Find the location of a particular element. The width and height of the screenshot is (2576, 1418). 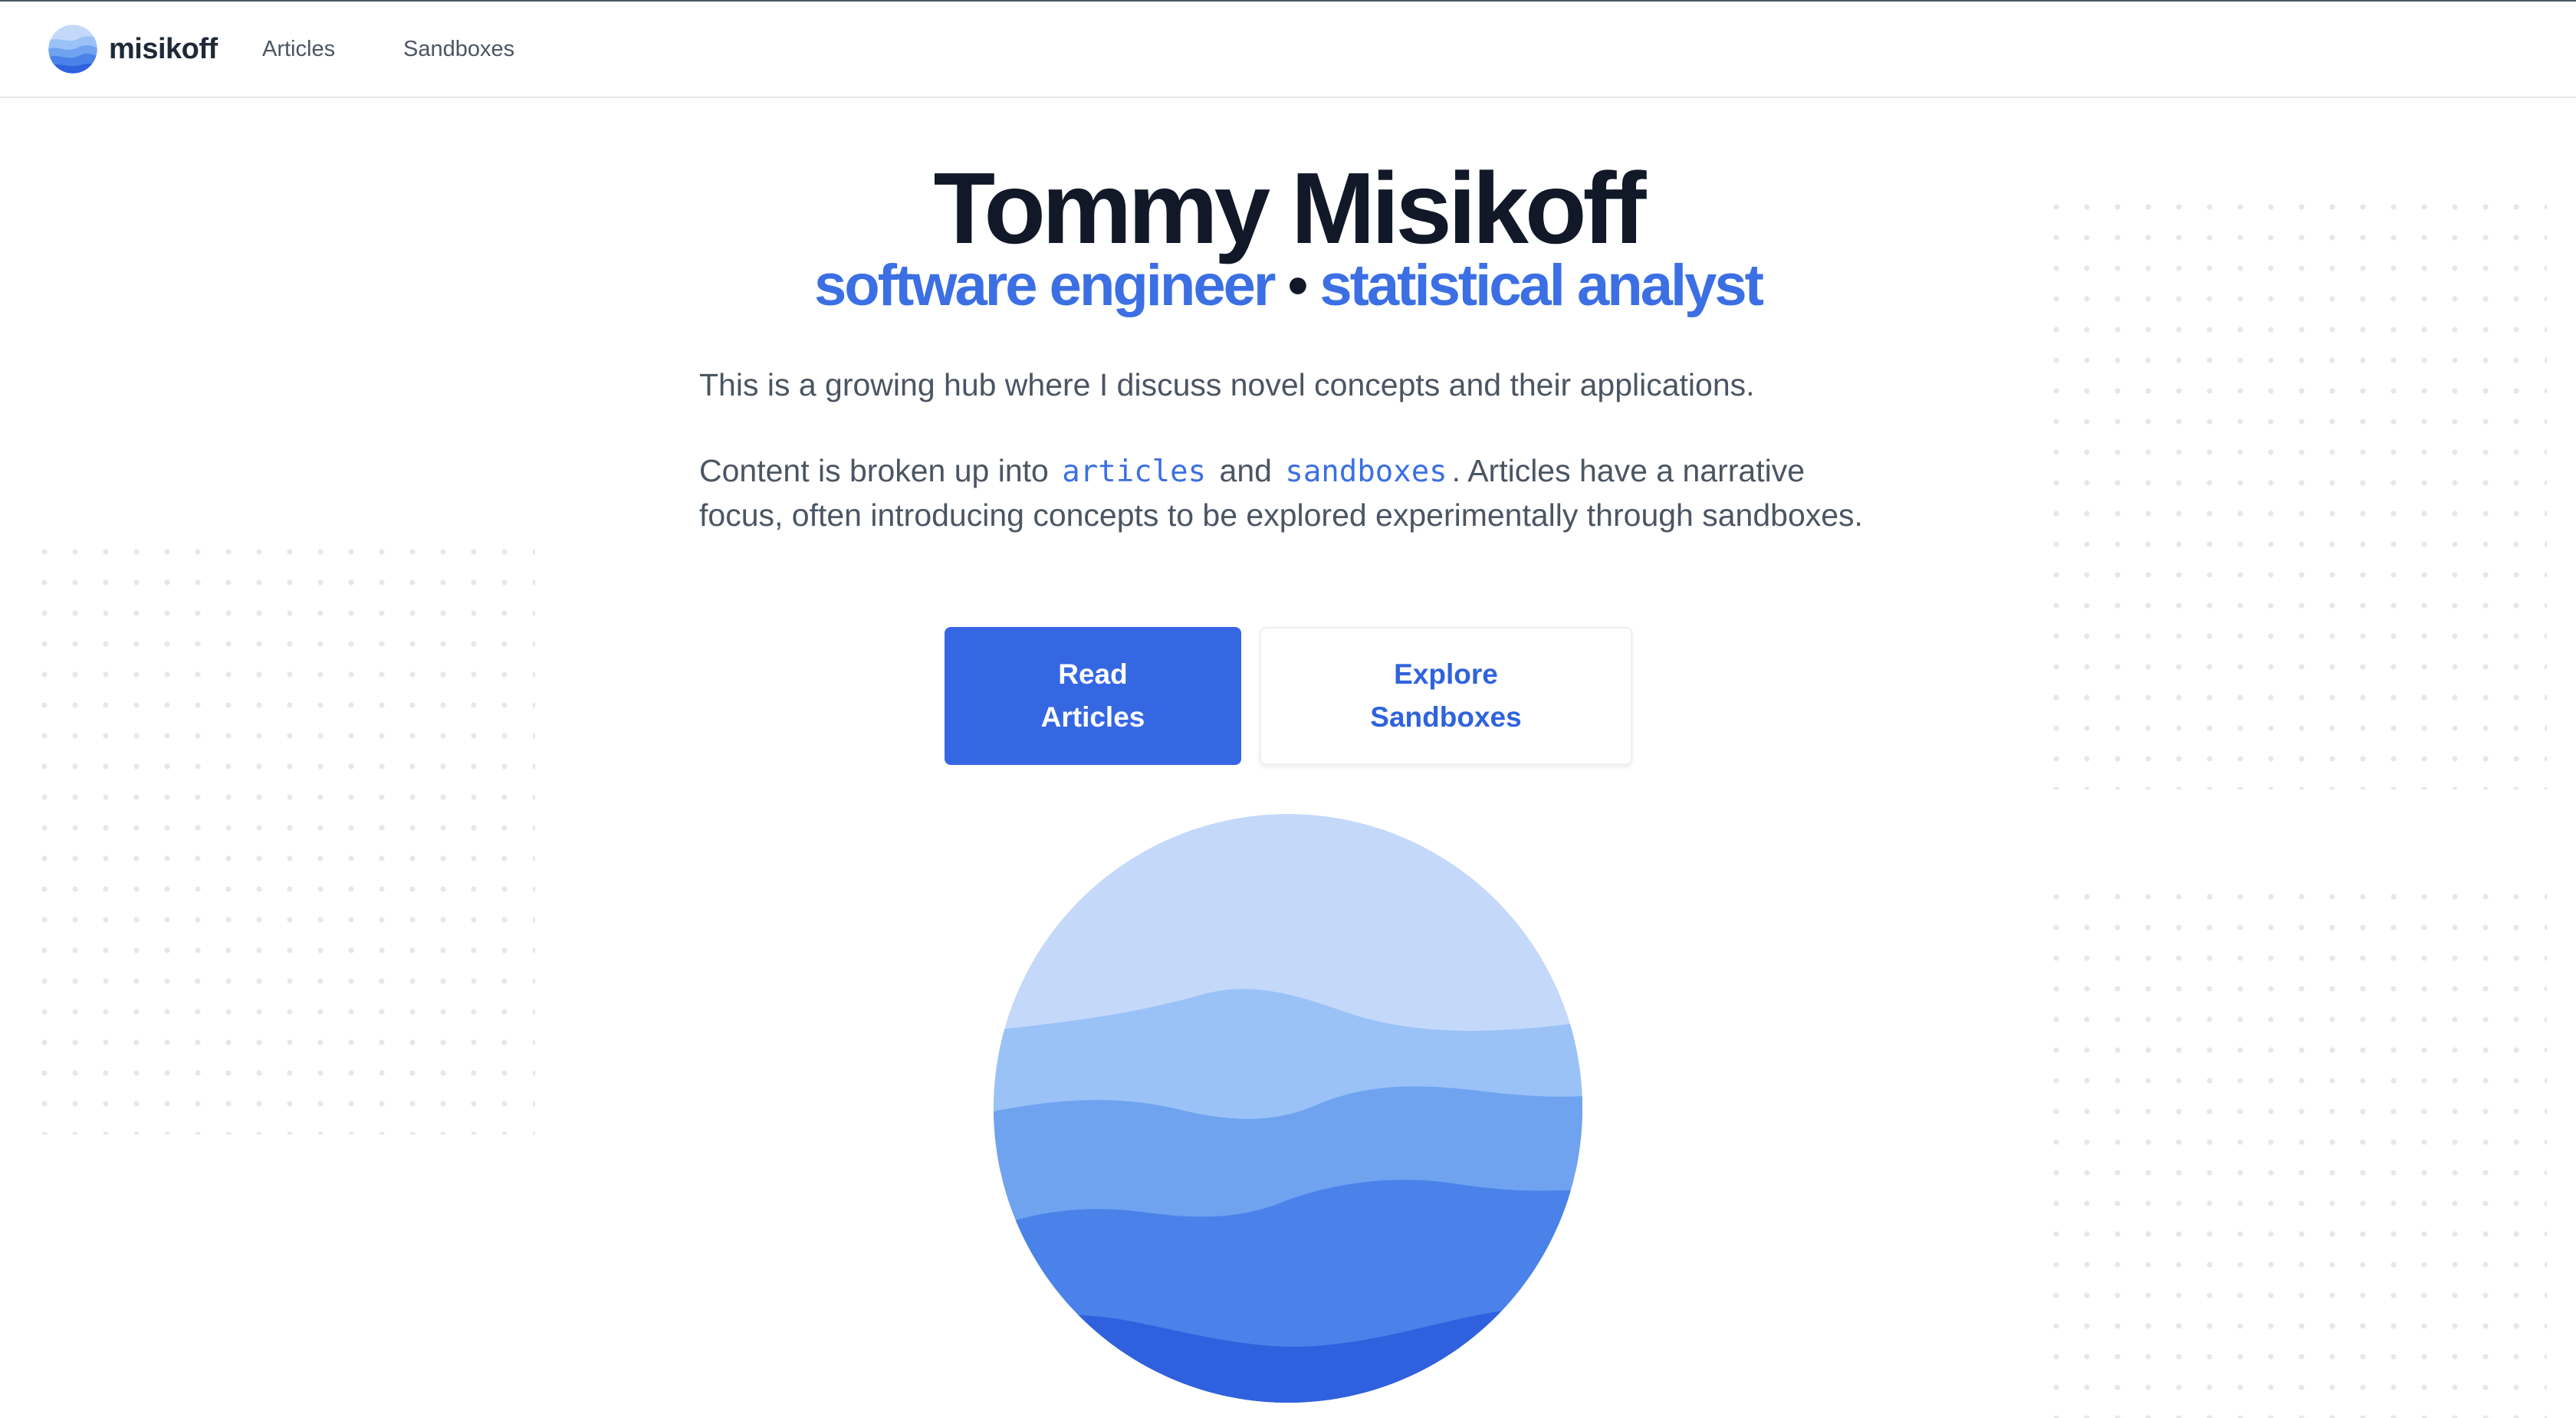

wave-globe-illustration is located at coordinates (1288, 1108).